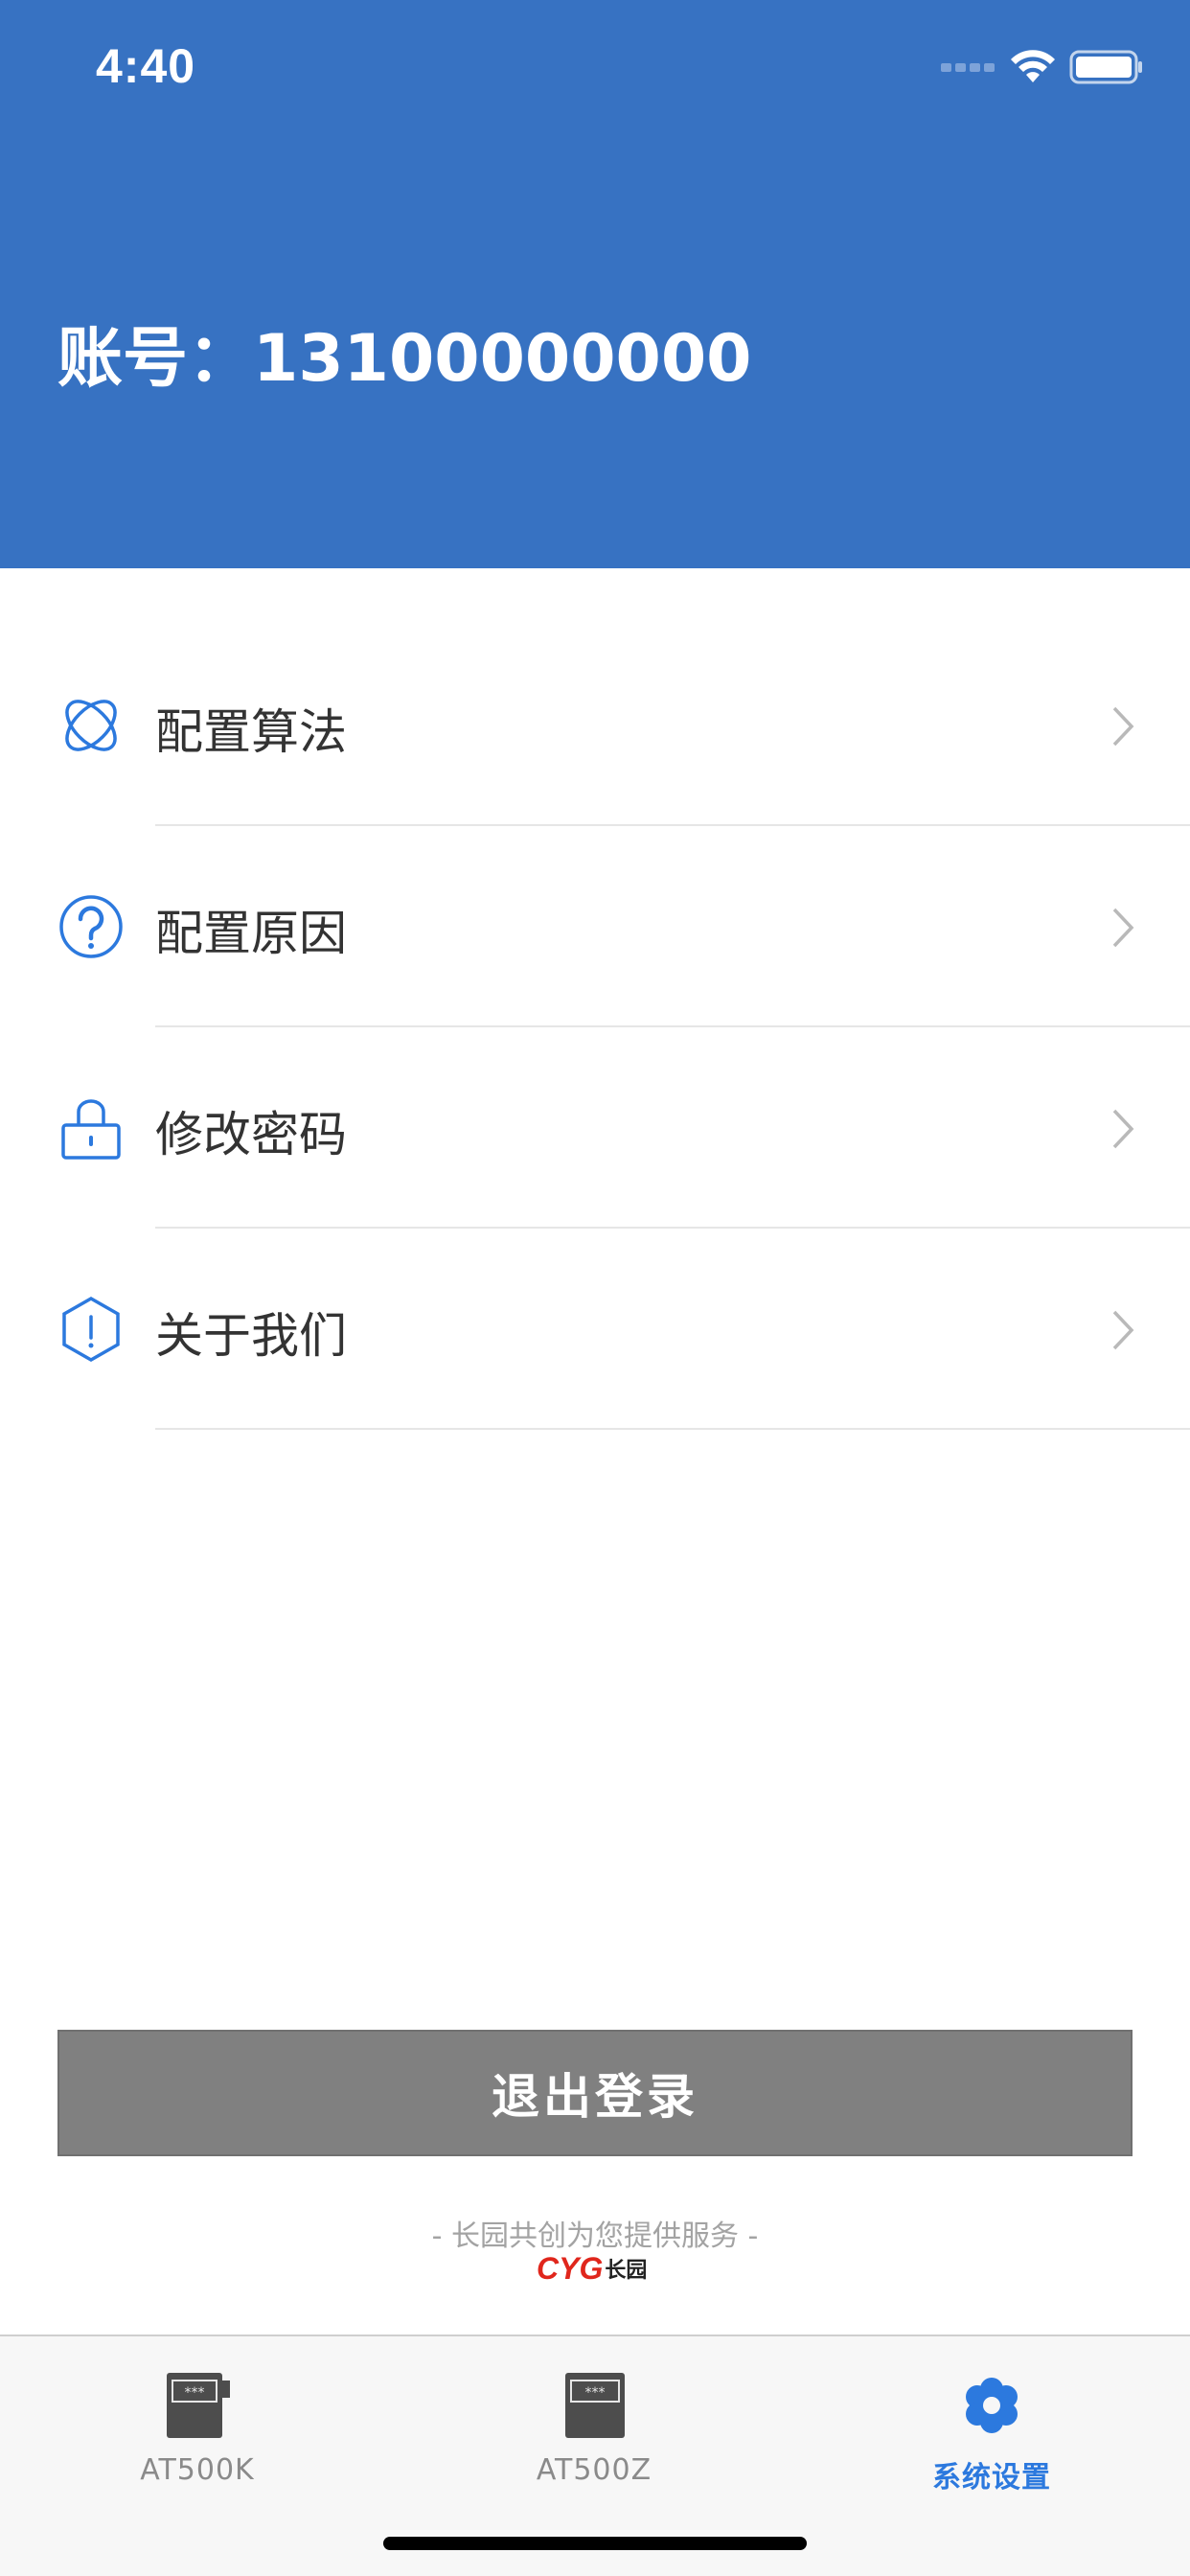  Describe the element at coordinates (251, 1336) in the screenshot. I see `menu-item-label: 关于我们` at that location.